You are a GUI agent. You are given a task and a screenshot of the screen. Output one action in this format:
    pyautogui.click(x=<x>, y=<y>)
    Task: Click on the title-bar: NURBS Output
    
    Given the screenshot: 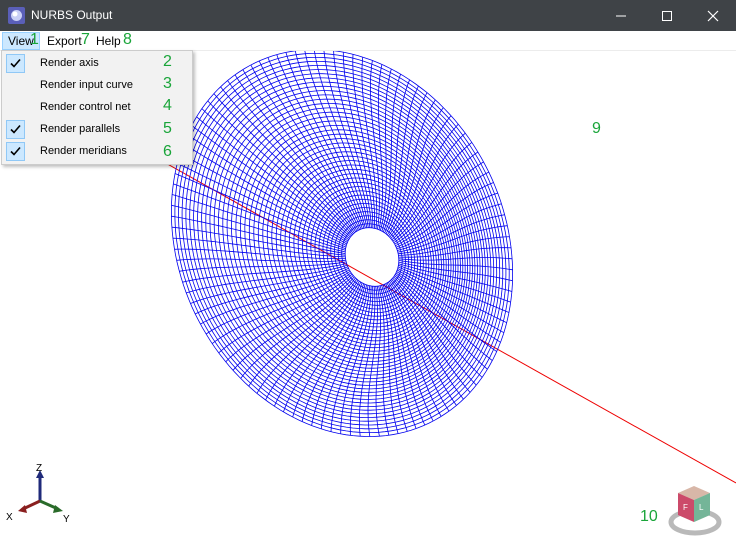 What is the action you would take?
    pyautogui.click(x=368, y=15)
    